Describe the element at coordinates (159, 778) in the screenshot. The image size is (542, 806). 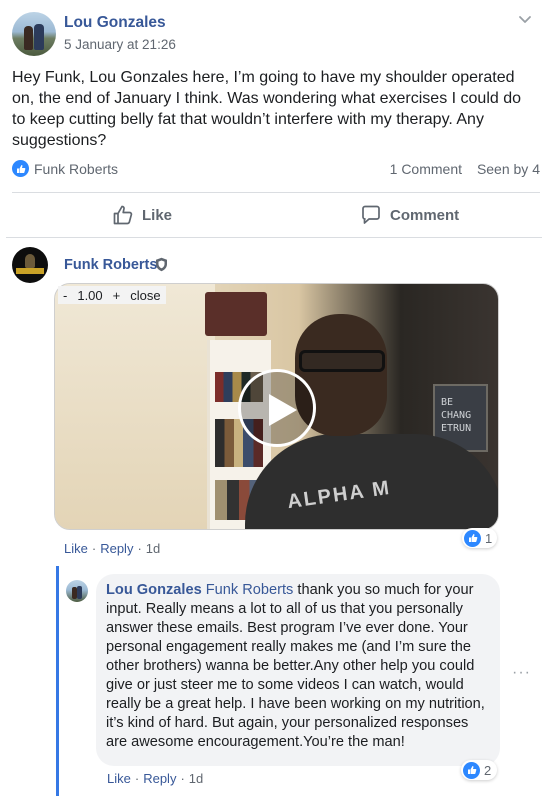
I see `reply-reply-link: Reply` at that location.